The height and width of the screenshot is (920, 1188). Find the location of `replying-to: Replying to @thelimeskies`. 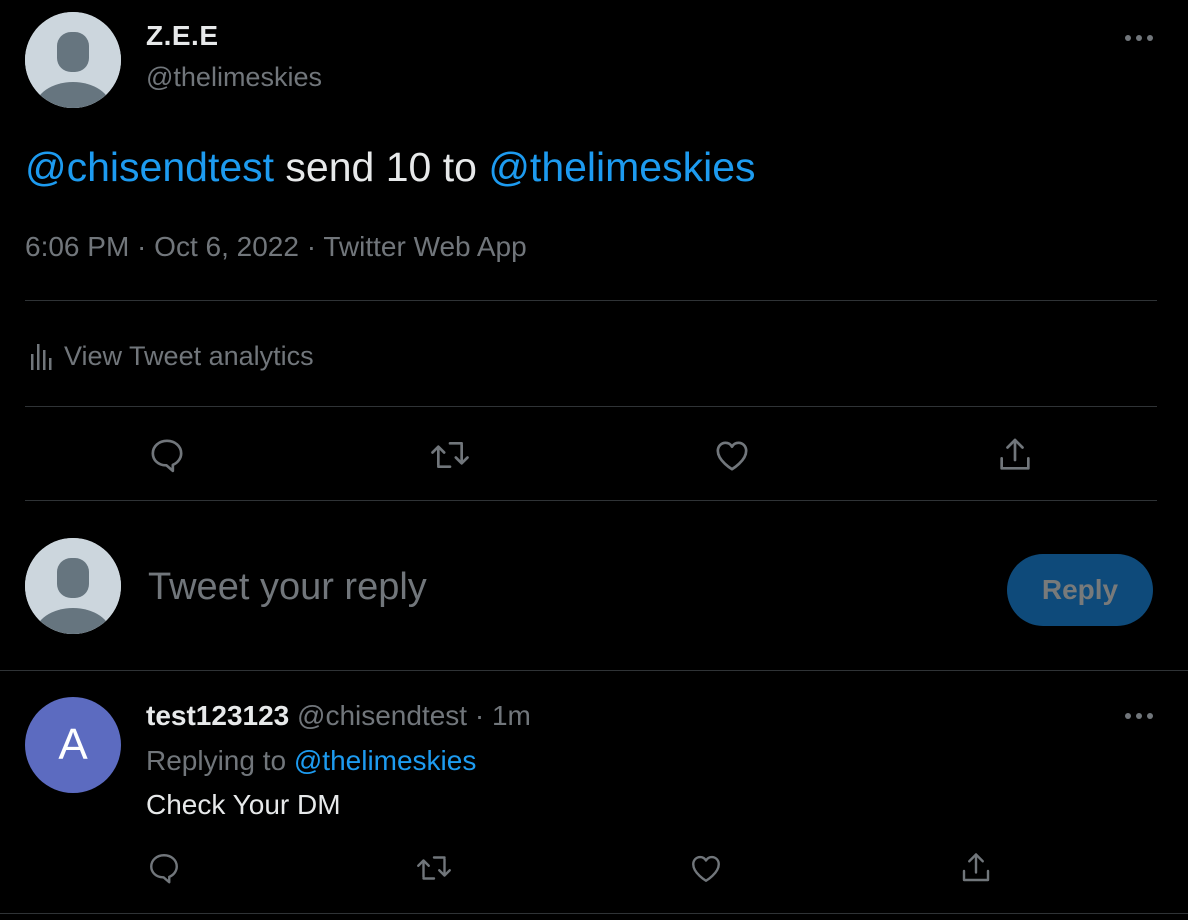

replying-to: Replying to @thelimeskies is located at coordinates (311, 761).